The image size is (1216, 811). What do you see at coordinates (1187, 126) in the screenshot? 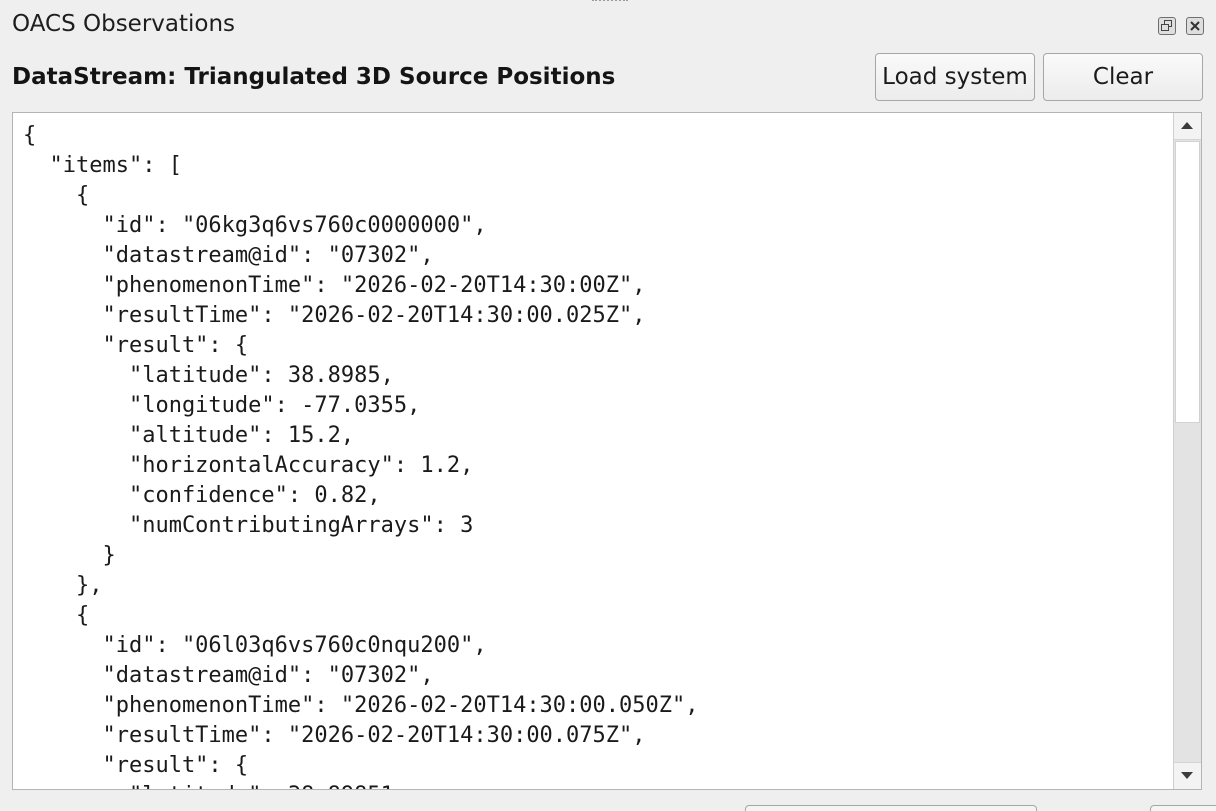
I see `arrow-up-icon` at bounding box center [1187, 126].